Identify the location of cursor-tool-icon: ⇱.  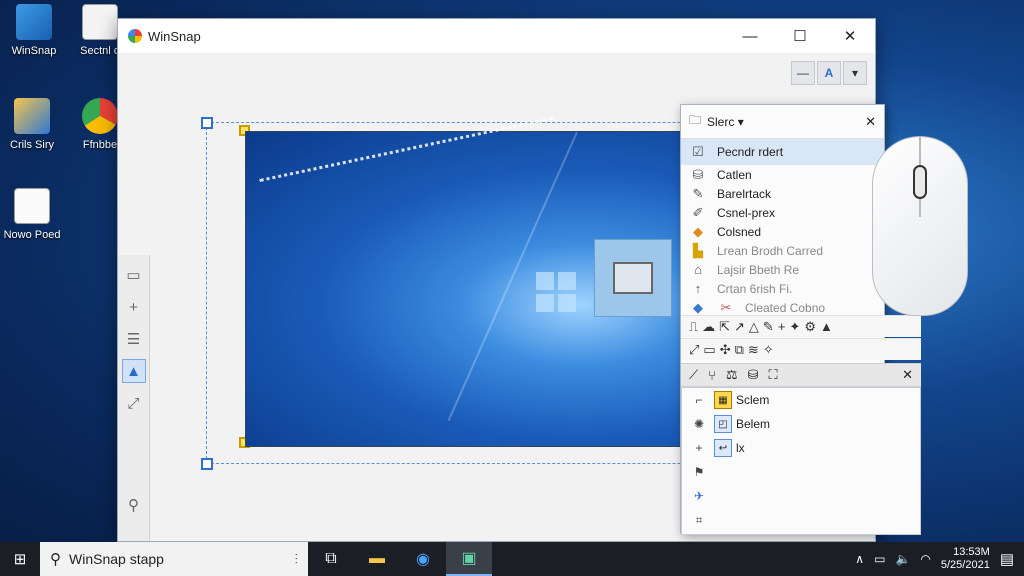
(724, 327).